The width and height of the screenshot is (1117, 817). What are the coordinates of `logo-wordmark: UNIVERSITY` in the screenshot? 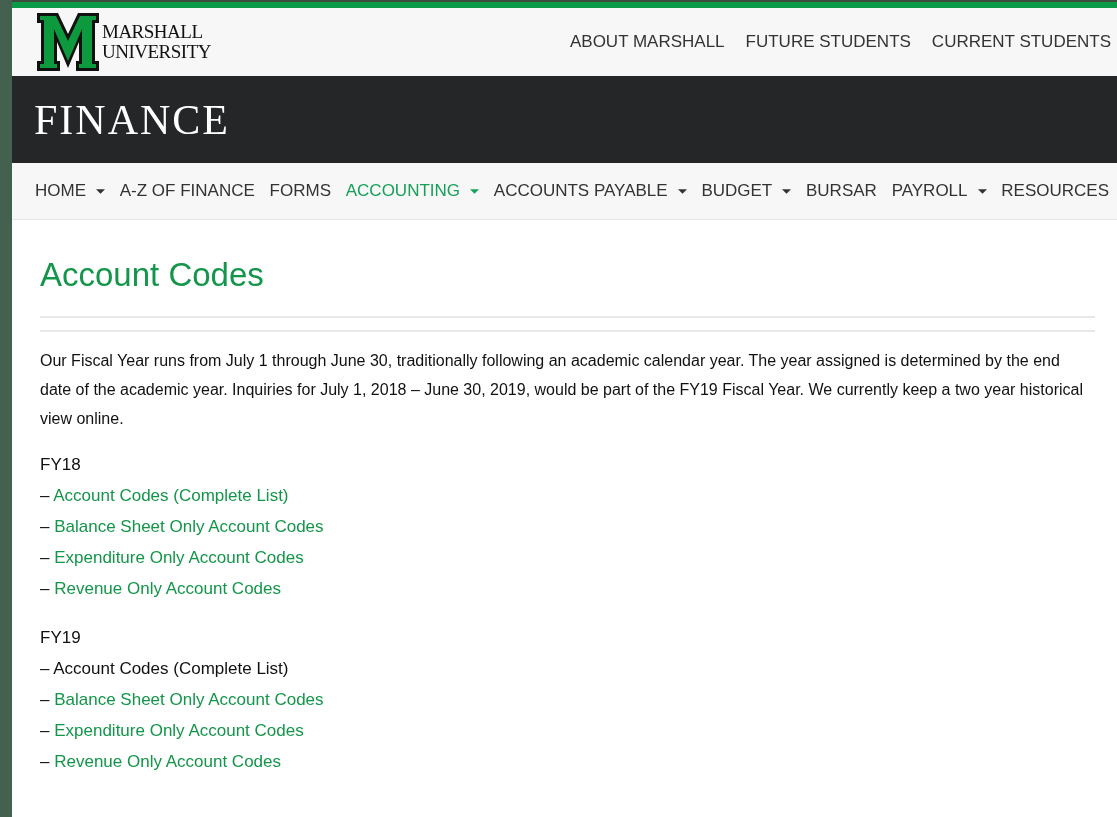 It's located at (156, 52).